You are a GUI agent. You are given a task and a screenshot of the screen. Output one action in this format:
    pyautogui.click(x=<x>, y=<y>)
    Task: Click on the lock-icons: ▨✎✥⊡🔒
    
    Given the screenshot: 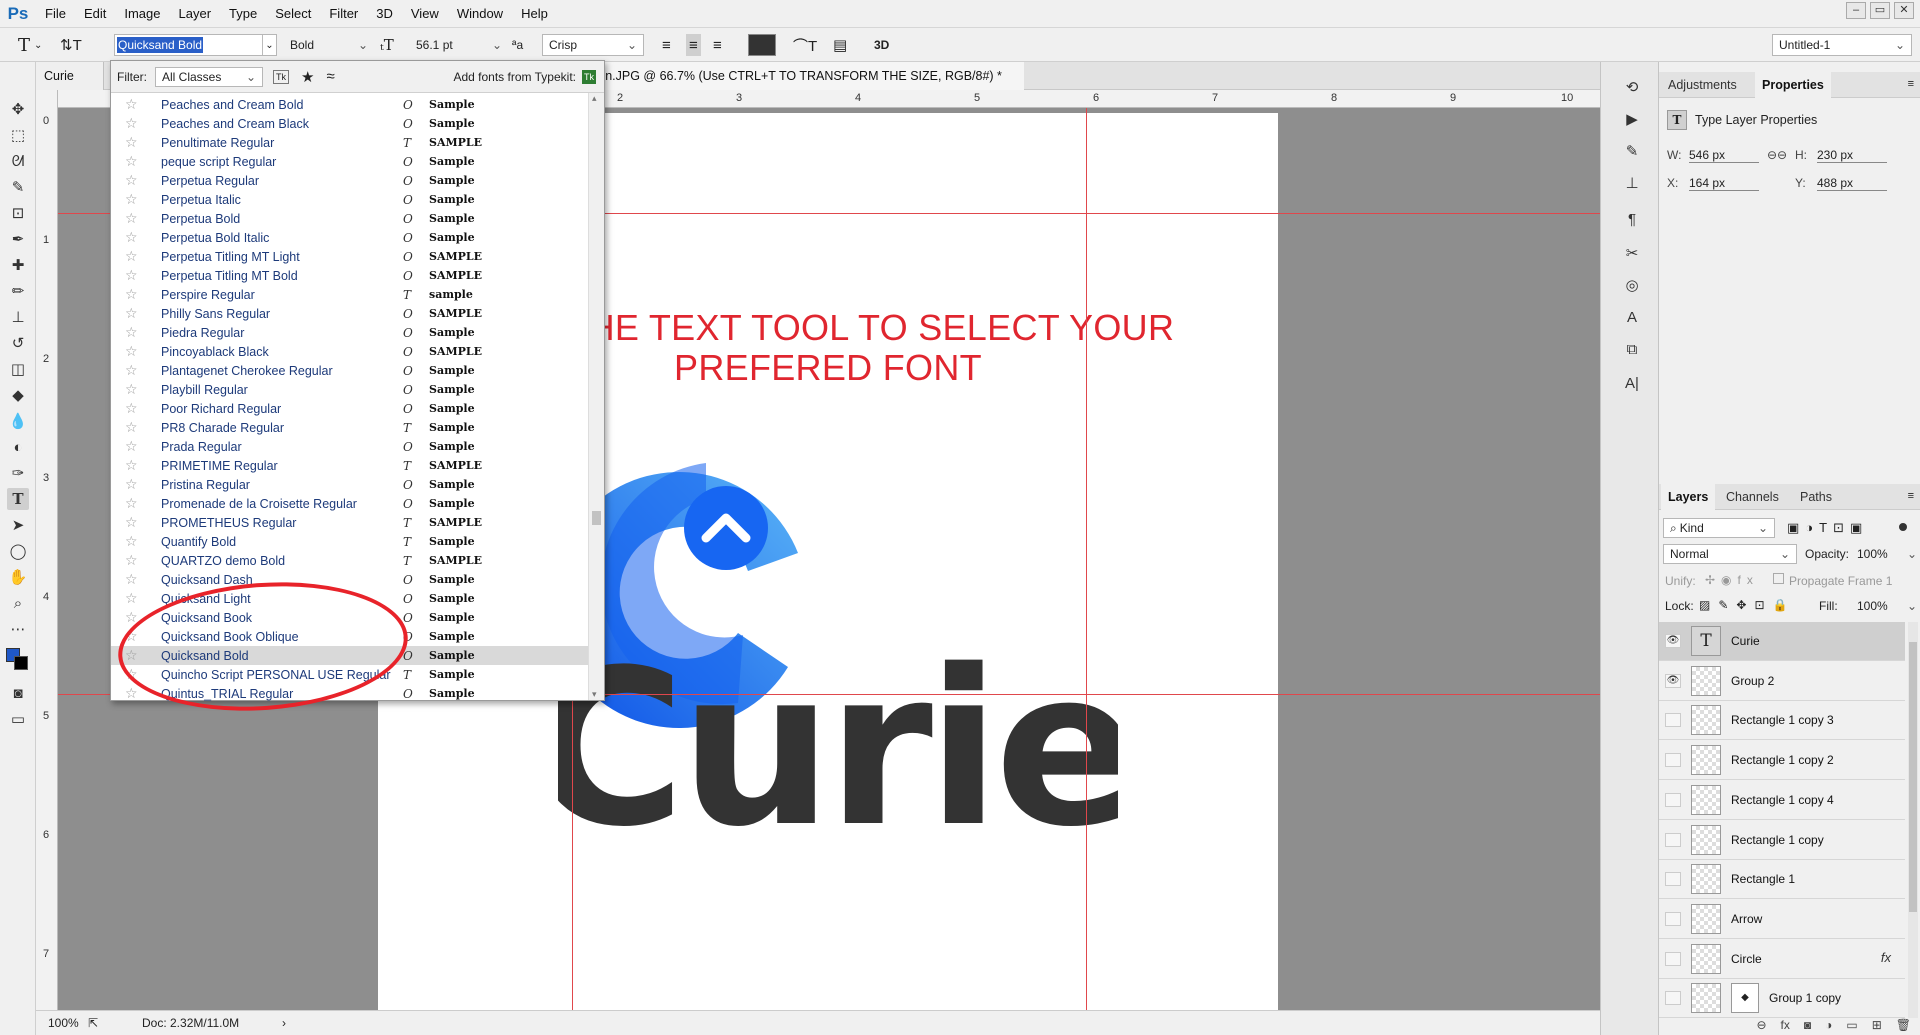 What is the action you would take?
    pyautogui.click(x=1747, y=605)
    